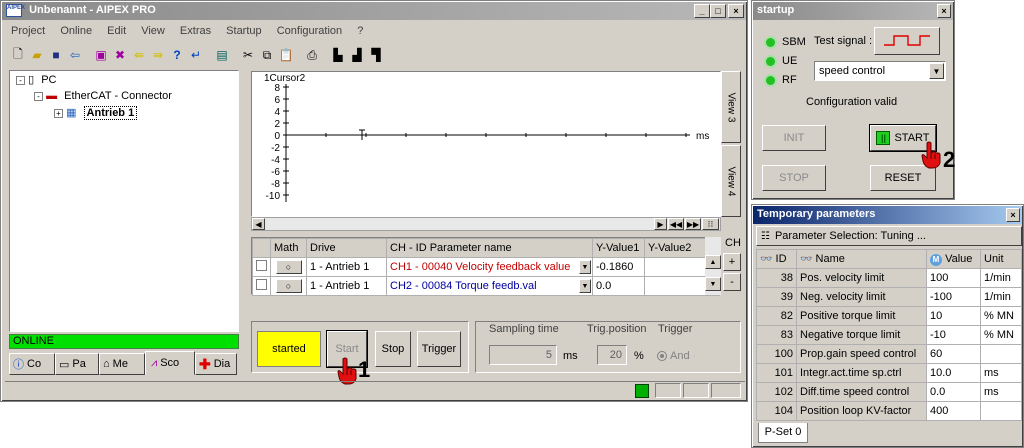 The width and height of the screenshot is (1024, 448). Describe the element at coordinates (286, 55) in the screenshot. I see `paste-icon: 📋` at that location.